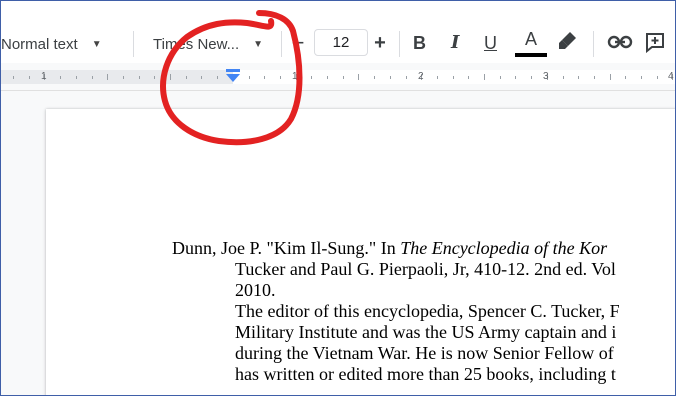 This screenshot has width=676, height=396. I want to click on highlight-color-button, so click(568, 41).